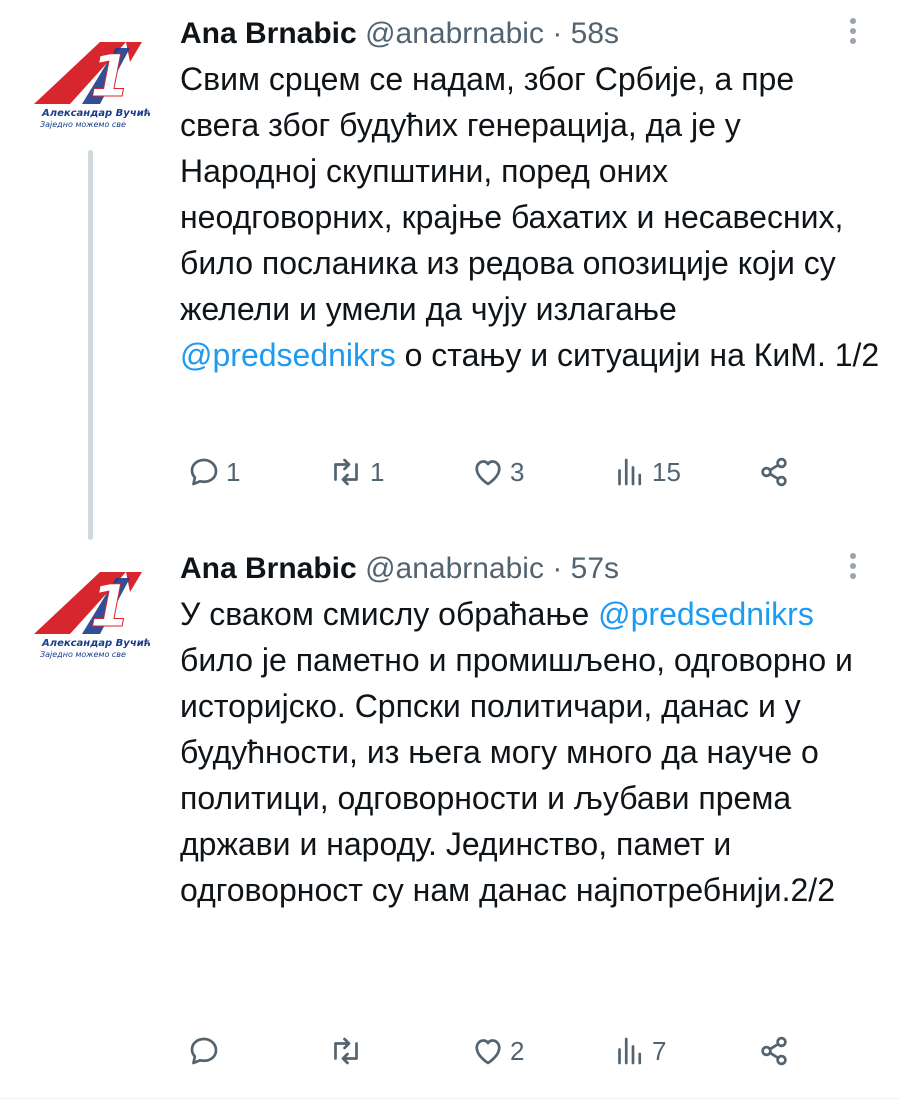  I want to click on divider, so click(450, 1098).